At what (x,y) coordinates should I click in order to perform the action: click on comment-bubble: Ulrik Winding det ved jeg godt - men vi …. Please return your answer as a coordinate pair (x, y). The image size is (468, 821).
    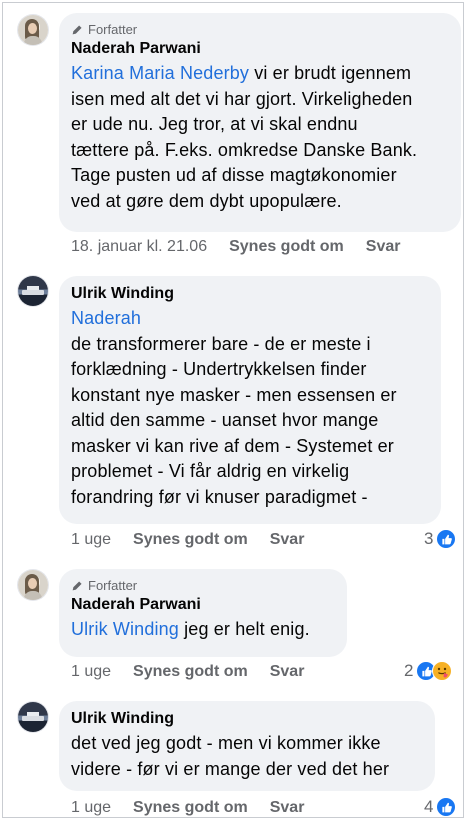
    Looking at the image, I should click on (247, 746).